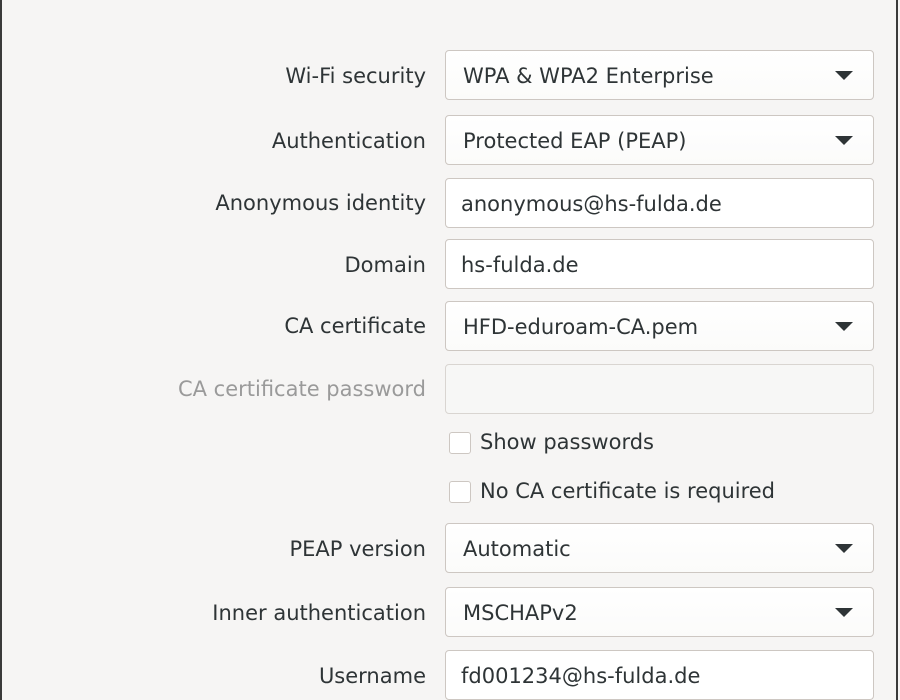 The height and width of the screenshot is (700, 900). What do you see at coordinates (581, 327) in the screenshot?
I see `ca-certificate-value: HFD-eduroam-CA.pem` at bounding box center [581, 327].